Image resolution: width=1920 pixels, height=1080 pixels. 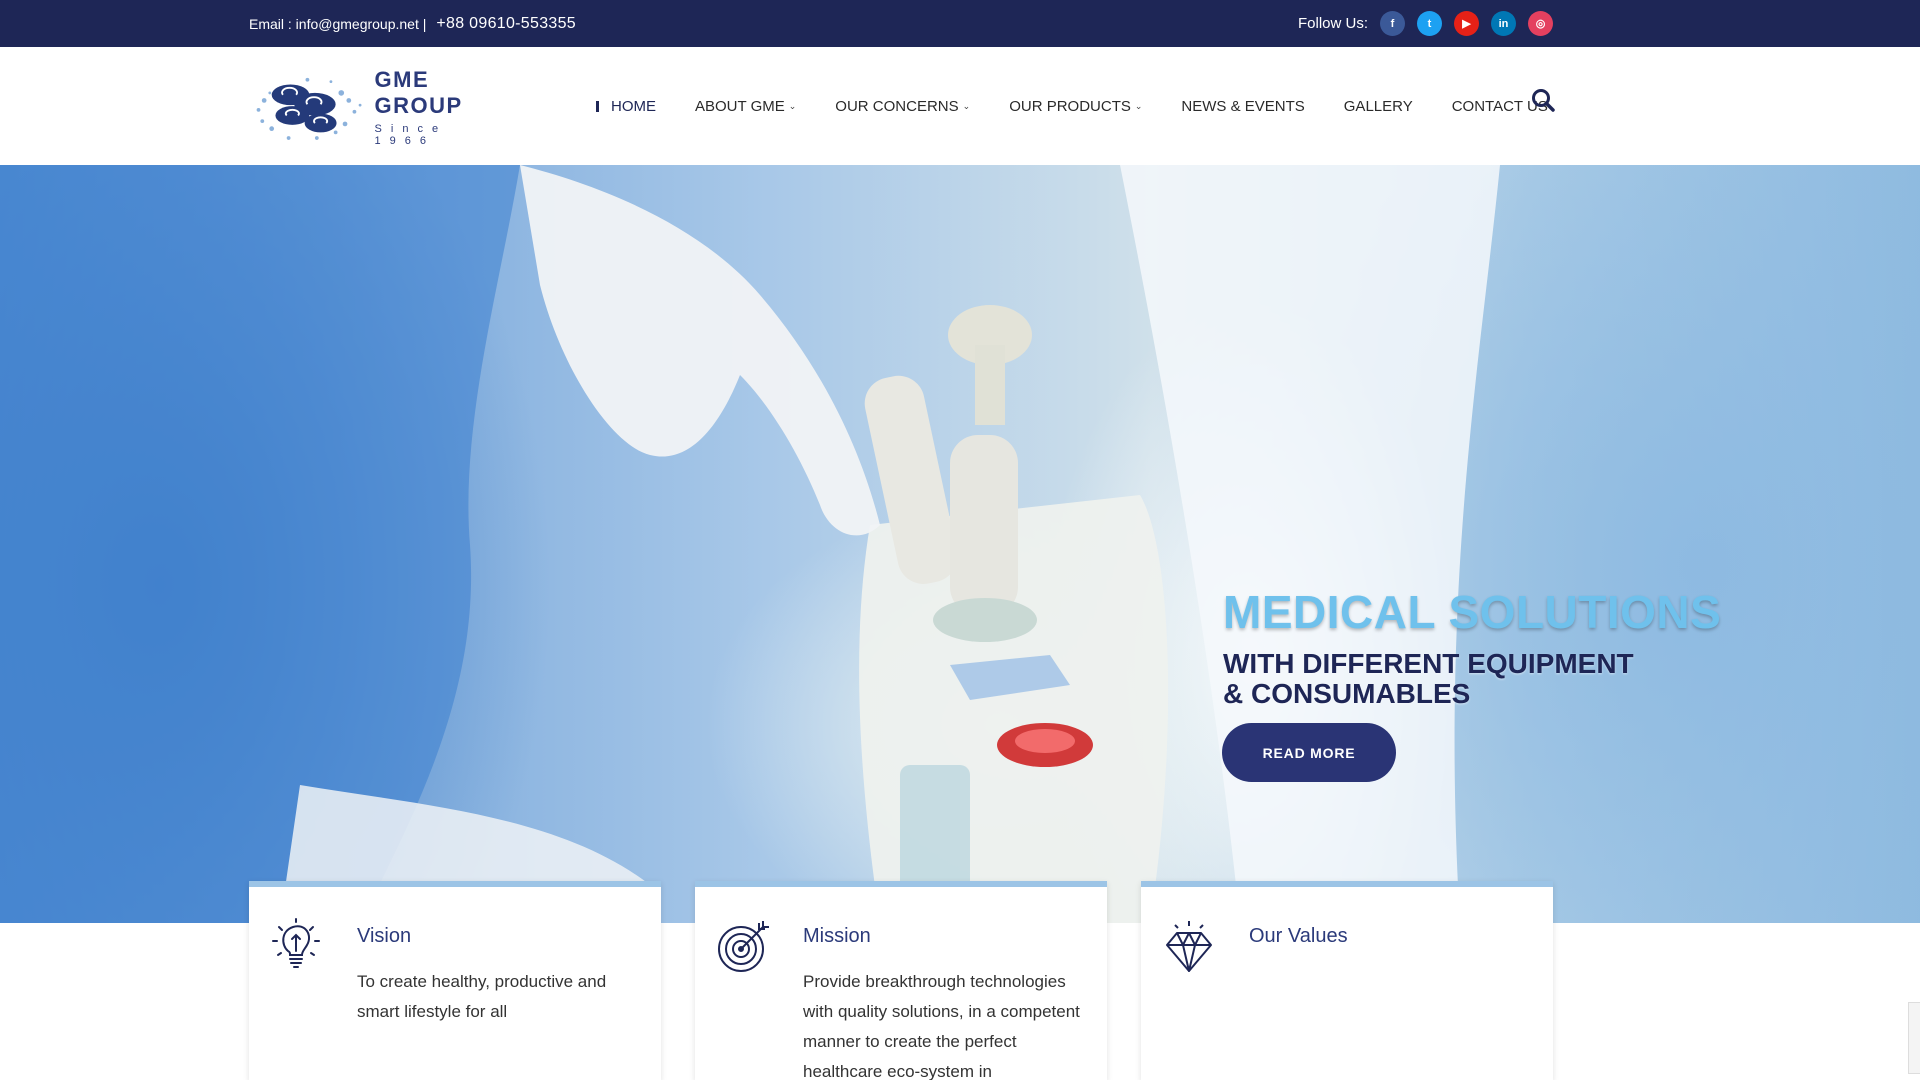 I want to click on nav-products: OUR PRODUCTS ⌄, so click(x=1075, y=106).